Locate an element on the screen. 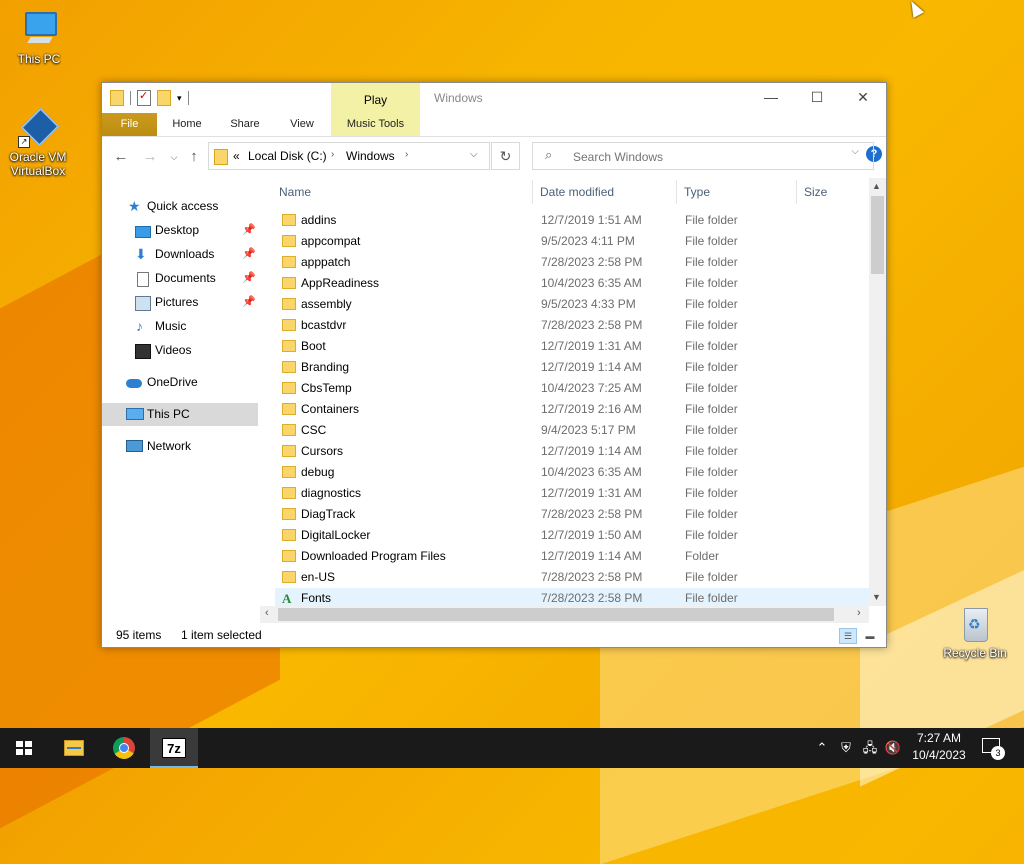 The width and height of the screenshot is (1024, 864). desktop-icon-this-pc: This PC is located at coordinates (39, 38).